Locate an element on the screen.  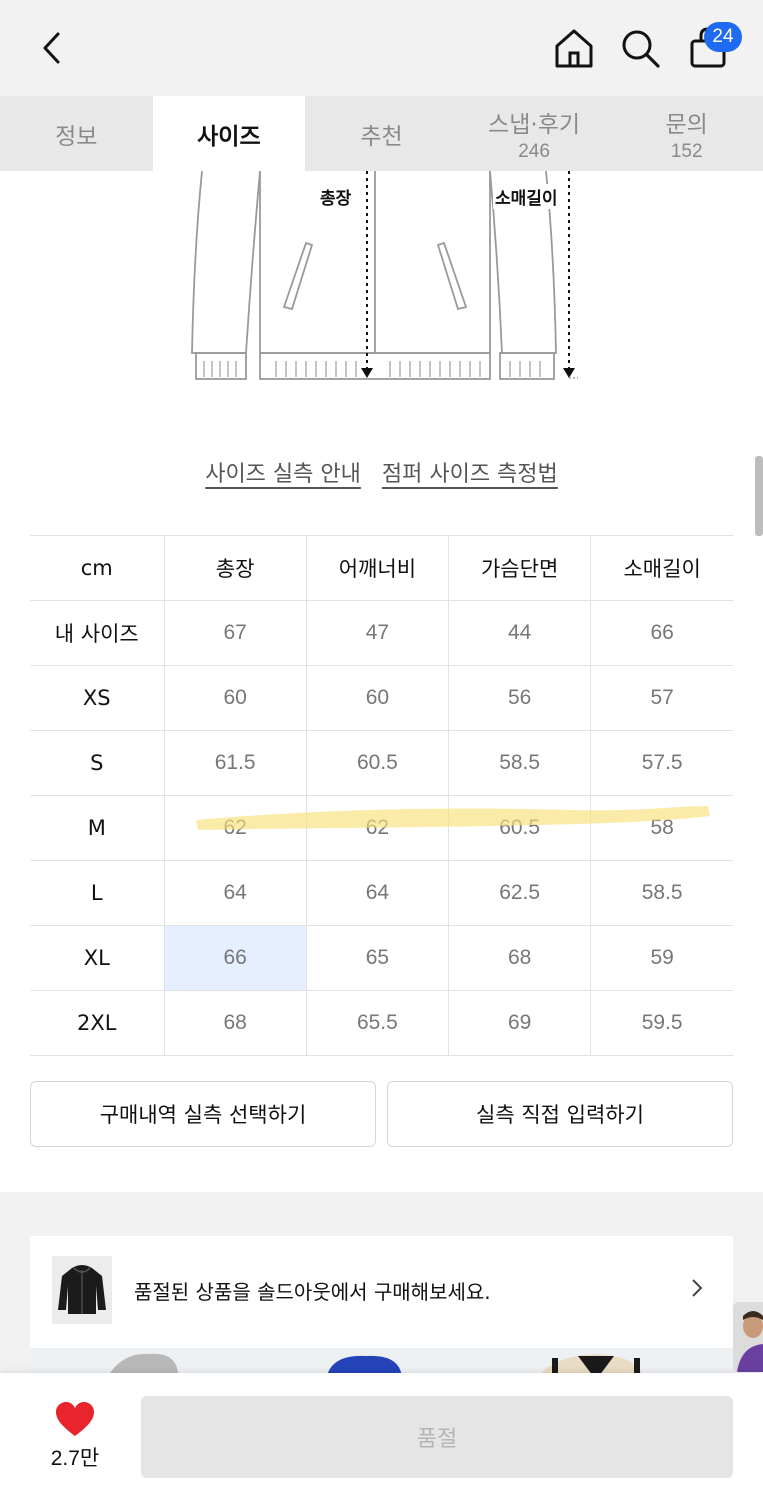
tab-count: 246 is located at coordinates (534, 151).